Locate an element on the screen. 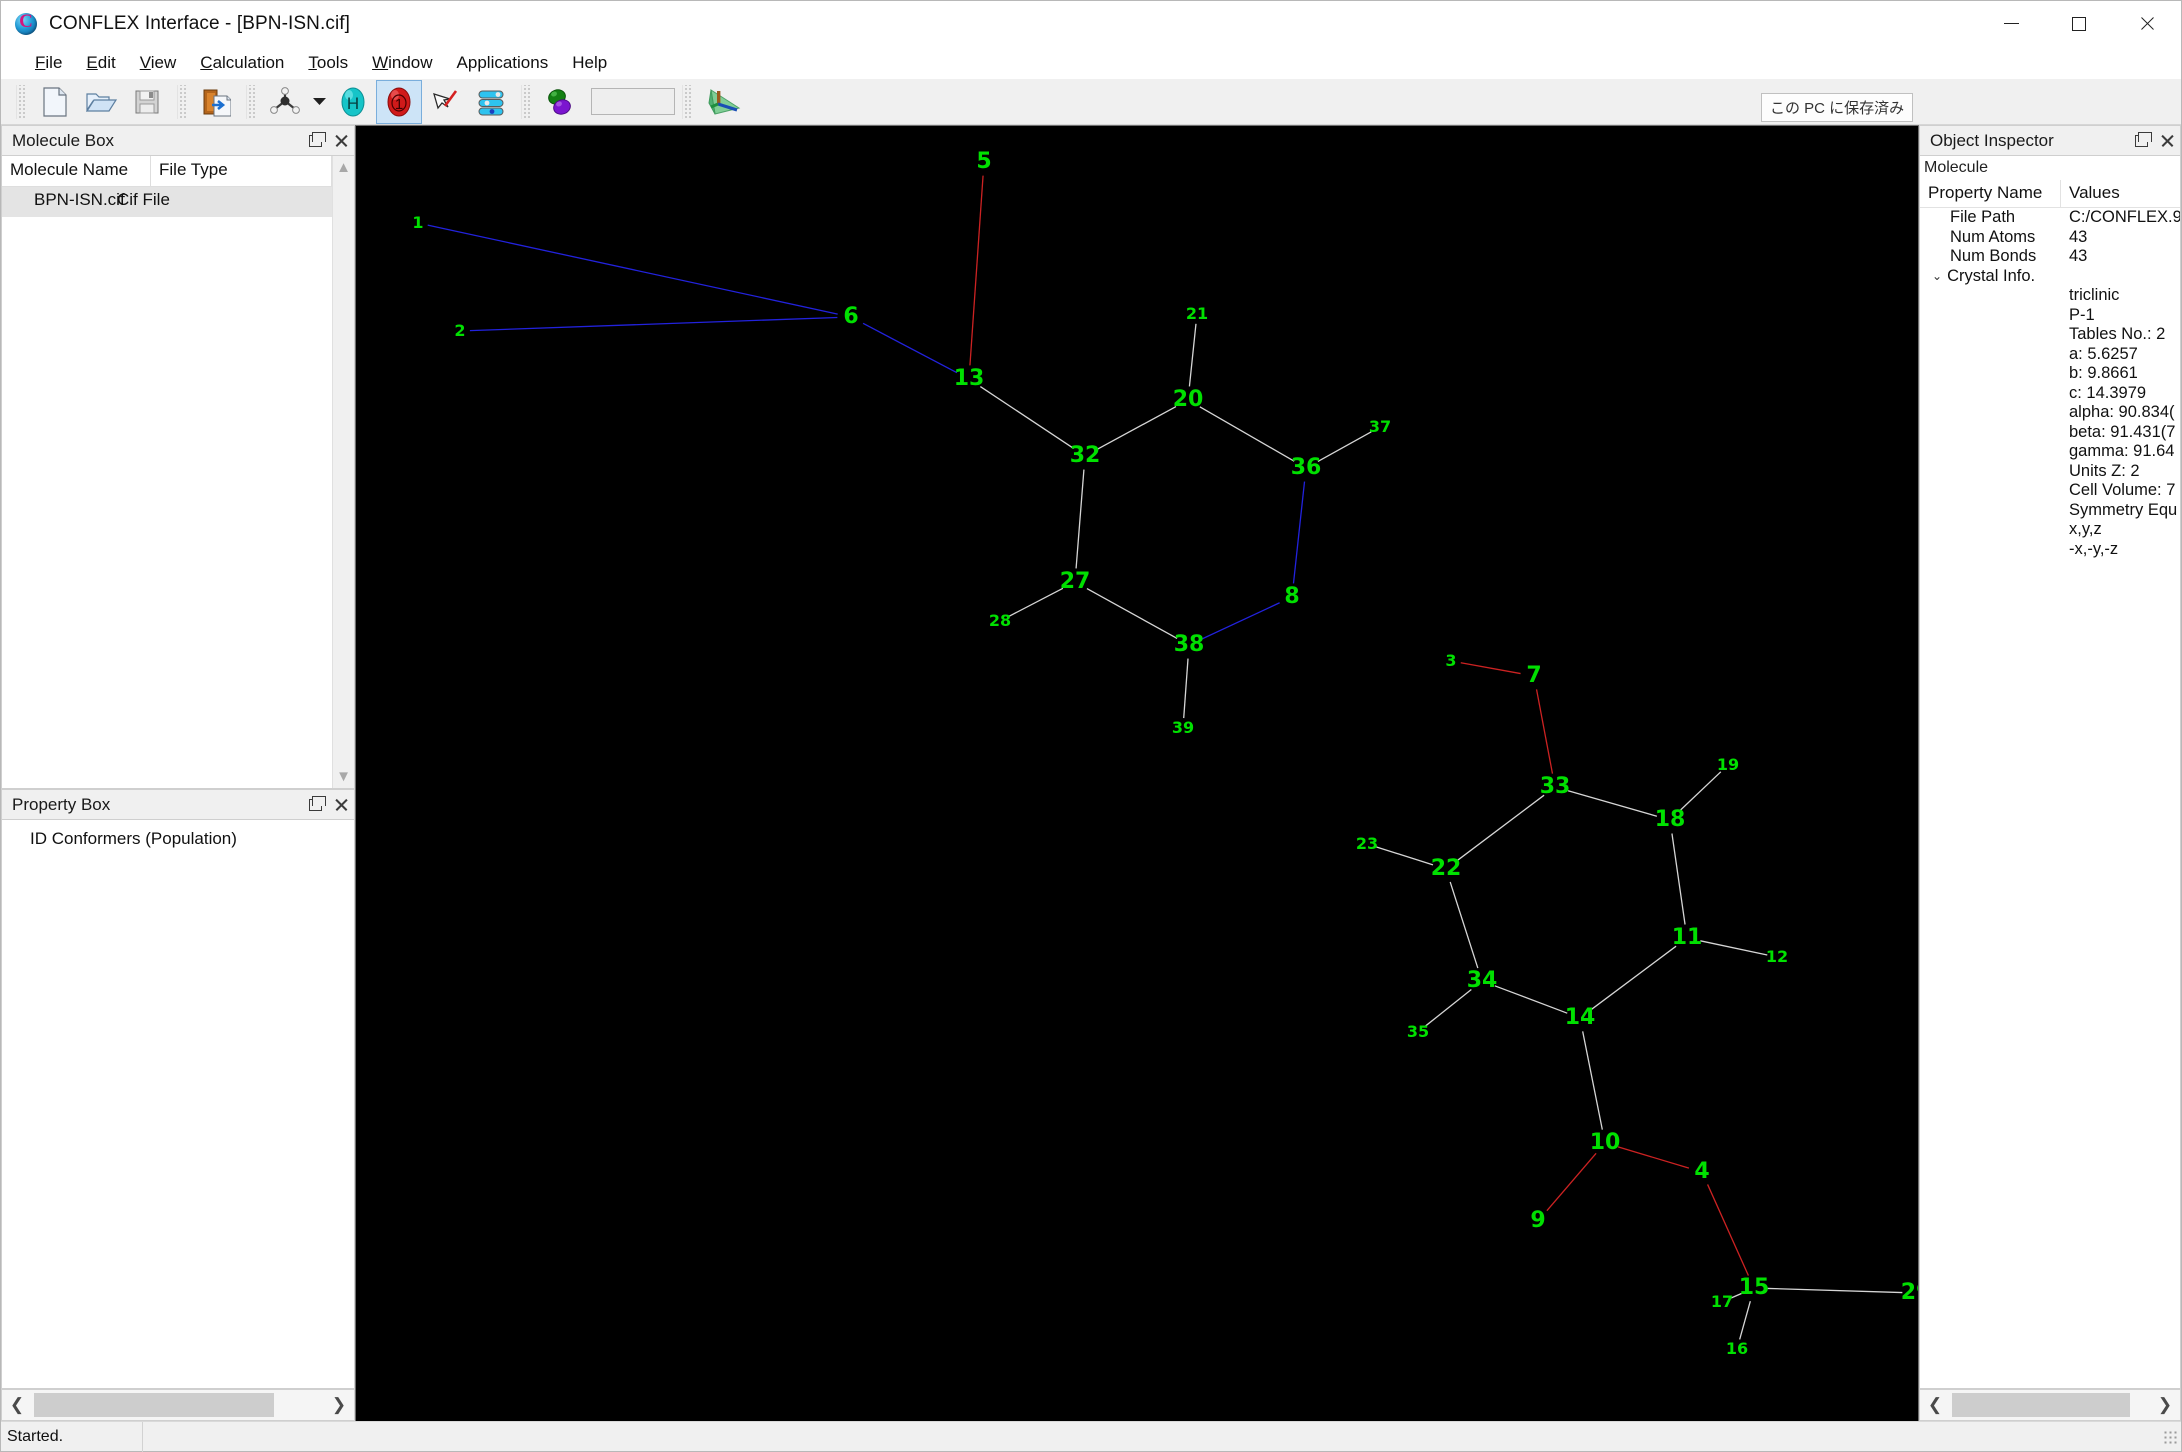 The width and height of the screenshot is (2182, 1452). property-value-cell: alpha: 90.834( is located at coordinates (2122, 412).